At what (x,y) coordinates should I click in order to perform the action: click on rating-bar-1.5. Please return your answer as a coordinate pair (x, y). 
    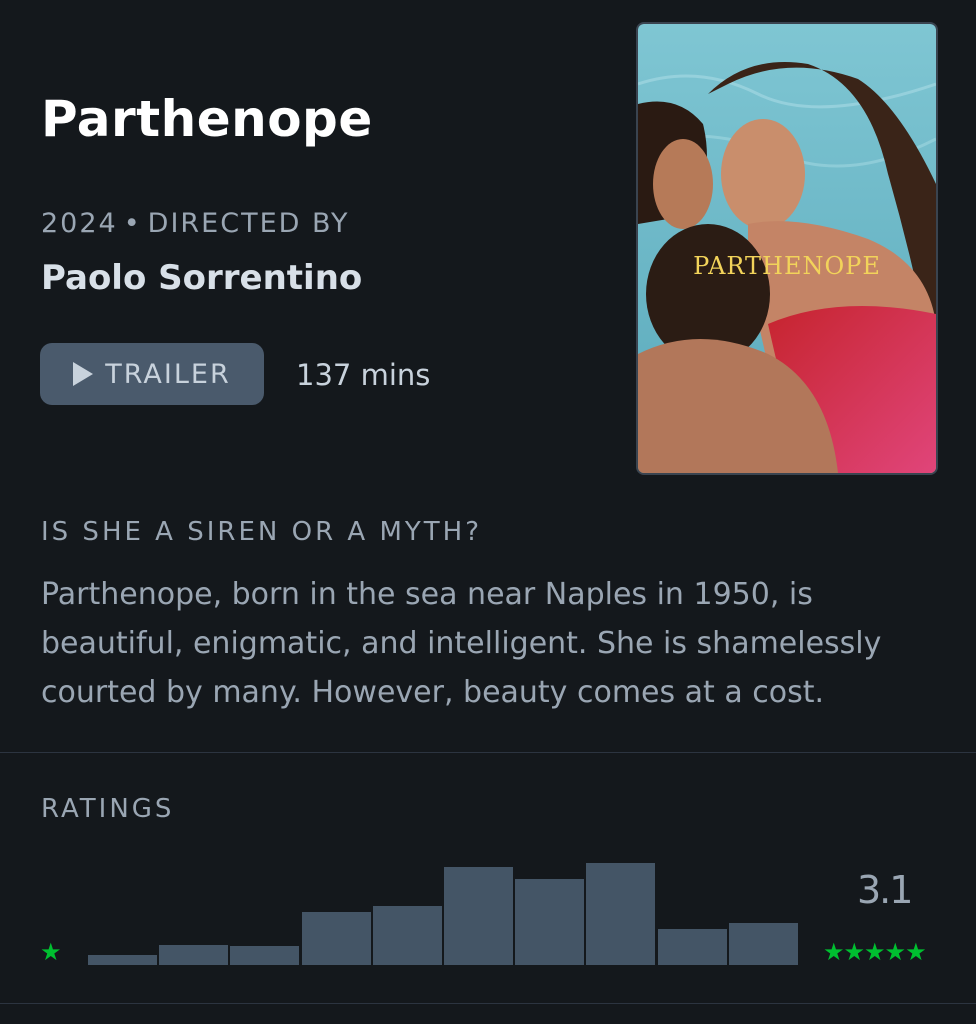
    Looking at the image, I should click on (264, 955).